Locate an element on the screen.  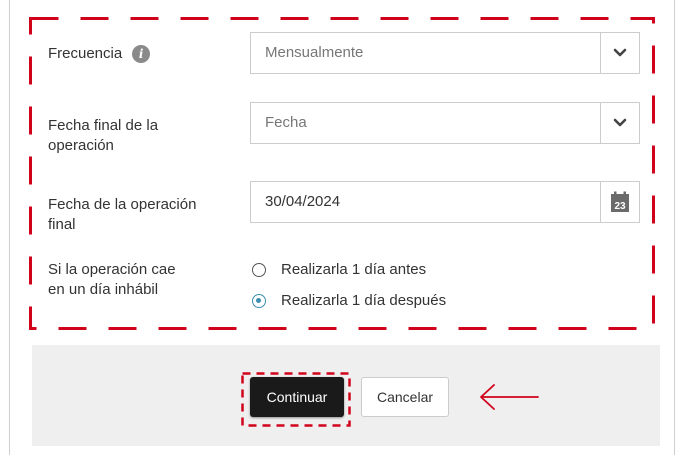
end-date-type-label-line2: operación is located at coordinates (81, 145).